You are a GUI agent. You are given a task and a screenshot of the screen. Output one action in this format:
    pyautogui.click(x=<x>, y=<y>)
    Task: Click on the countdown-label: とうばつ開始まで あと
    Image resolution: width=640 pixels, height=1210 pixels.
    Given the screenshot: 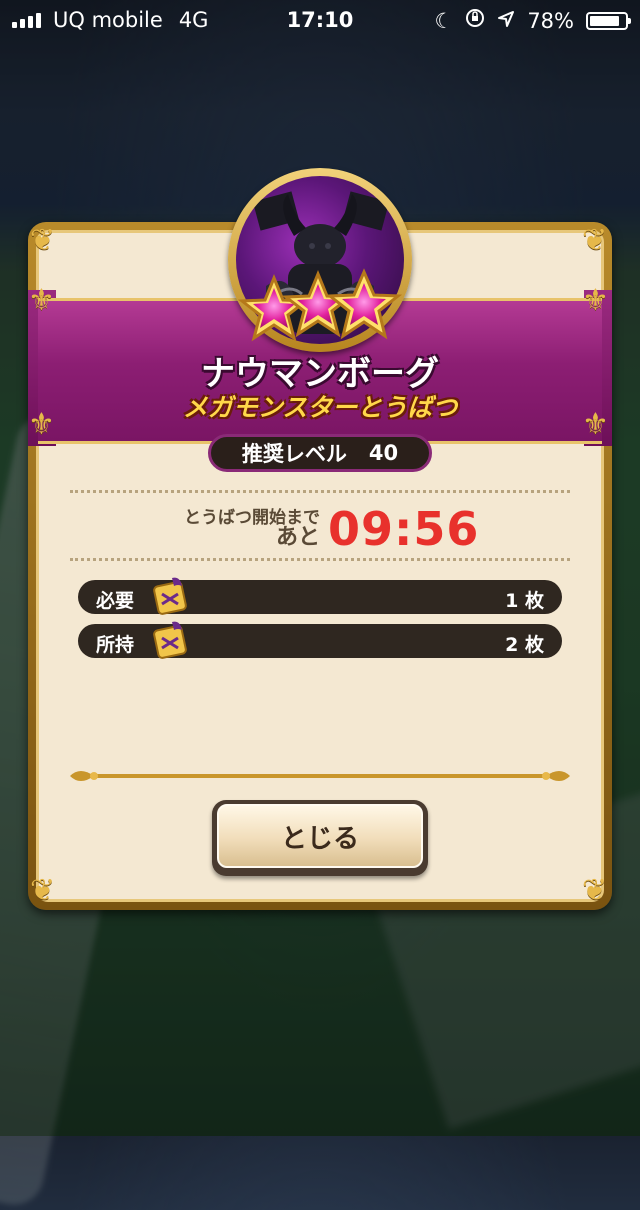 What is the action you would take?
    pyautogui.click(x=250, y=529)
    